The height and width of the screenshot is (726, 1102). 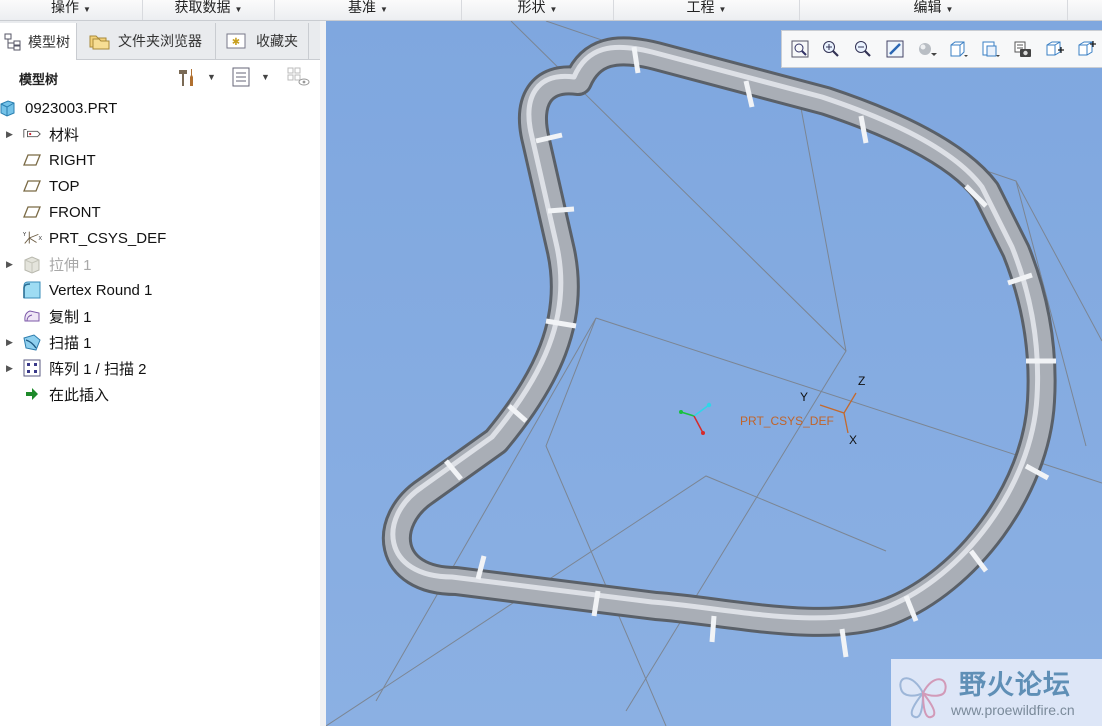 What do you see at coordinates (159, 290) in the screenshot?
I see `tree-item-vertex-round: Vertex Round 1` at bounding box center [159, 290].